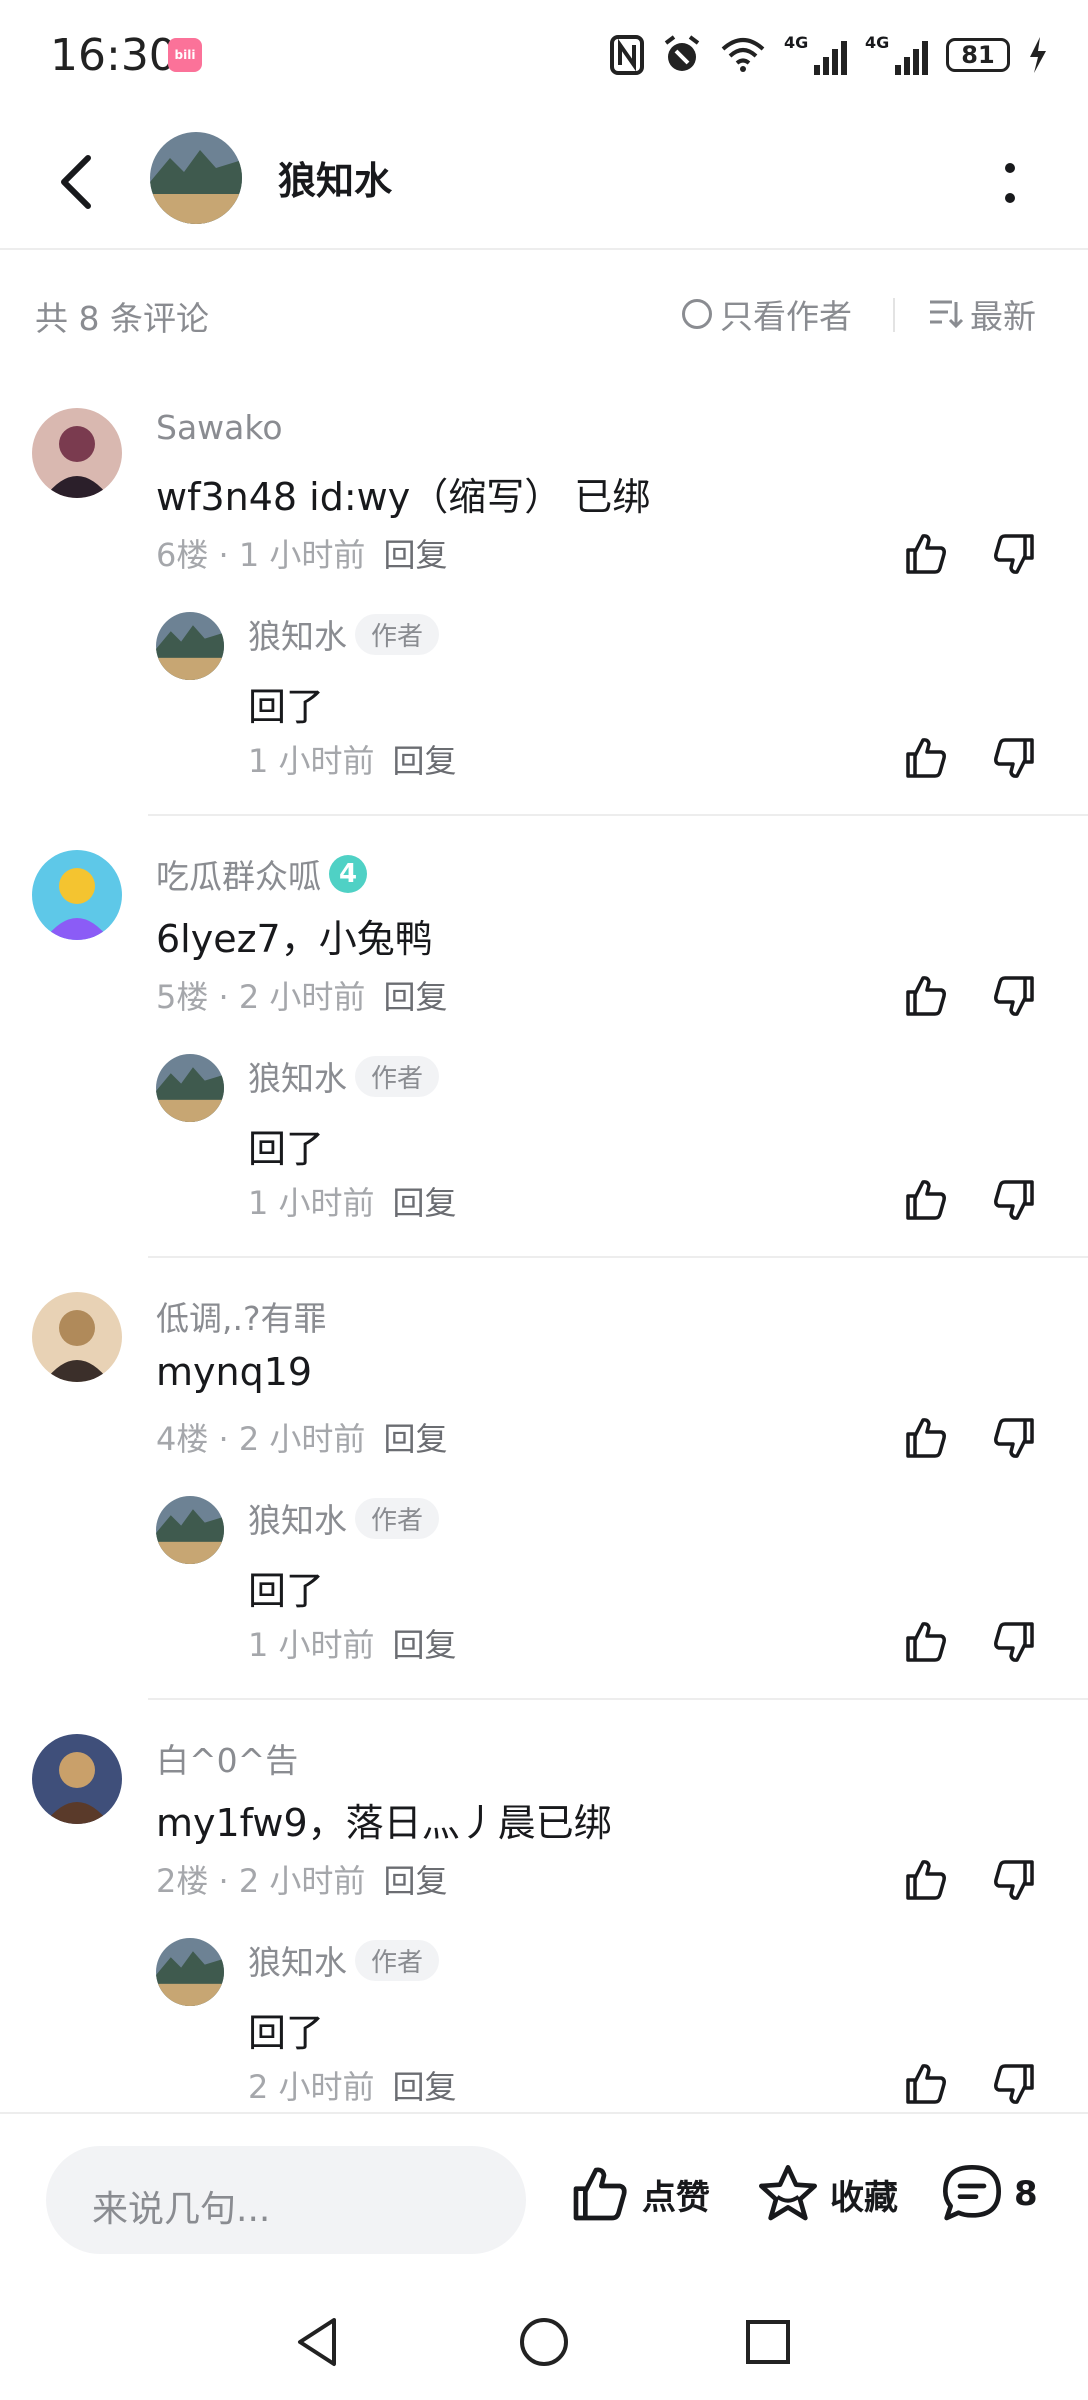 The width and height of the screenshot is (1088, 2400). Describe the element at coordinates (767, 314) in the screenshot. I see `only-author-toggle: 只看作者` at that location.